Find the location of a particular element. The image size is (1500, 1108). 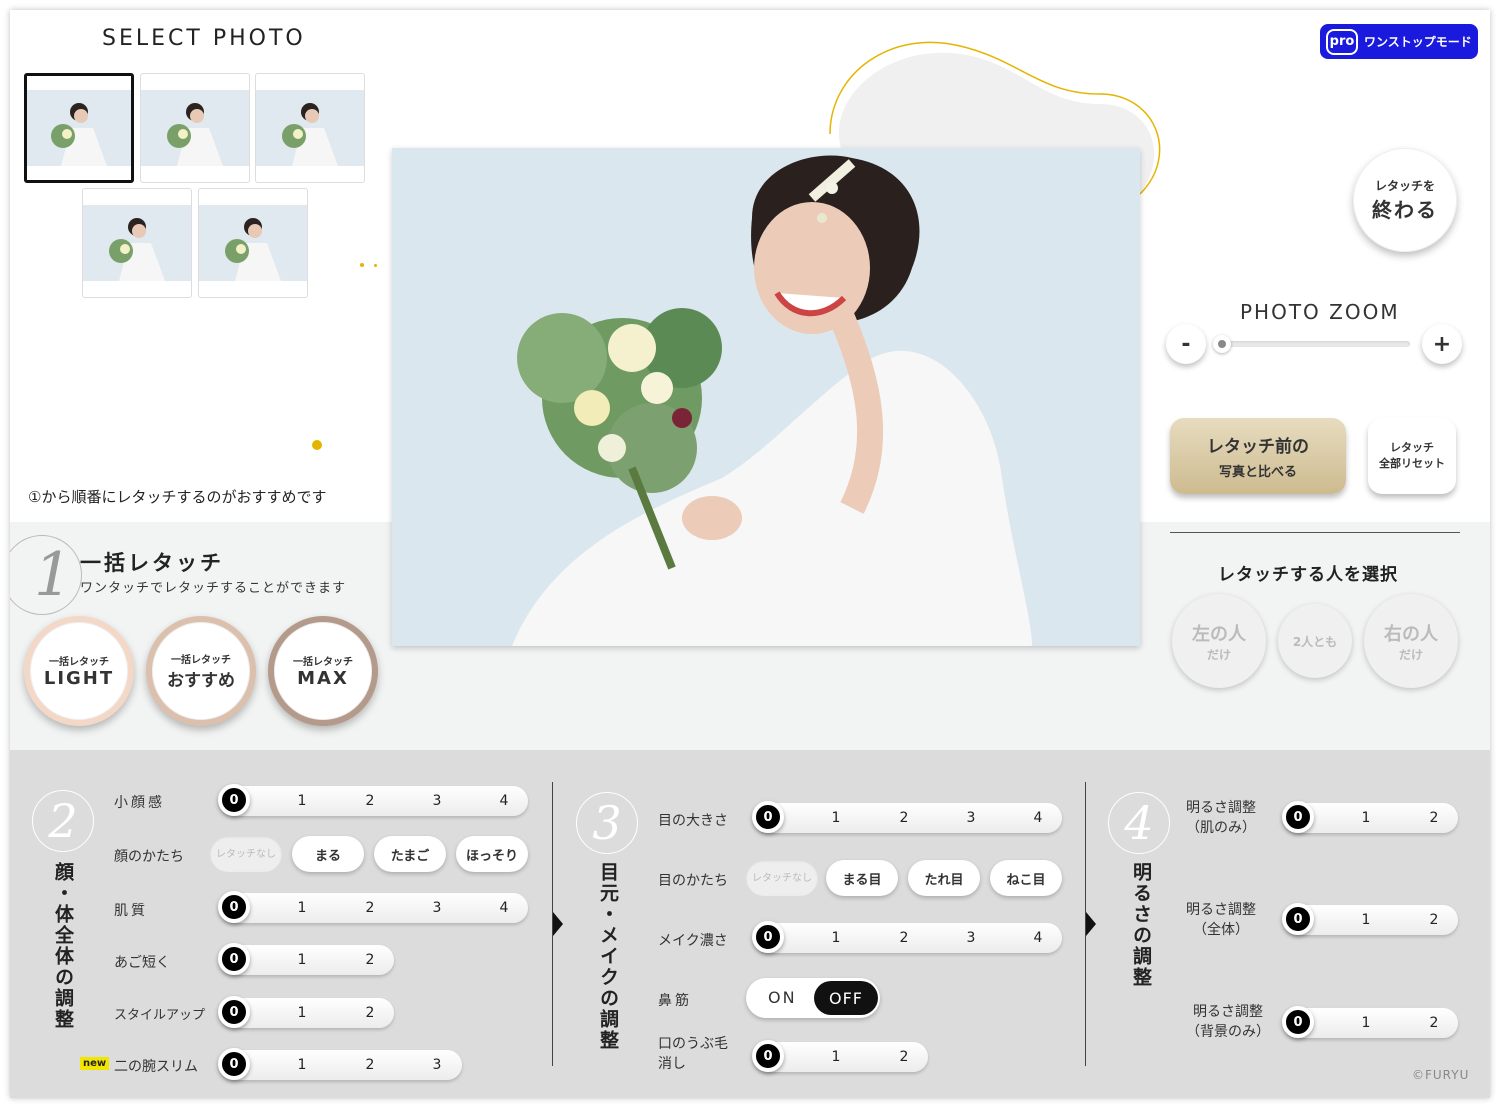

divider-line is located at coordinates (1315, 532).